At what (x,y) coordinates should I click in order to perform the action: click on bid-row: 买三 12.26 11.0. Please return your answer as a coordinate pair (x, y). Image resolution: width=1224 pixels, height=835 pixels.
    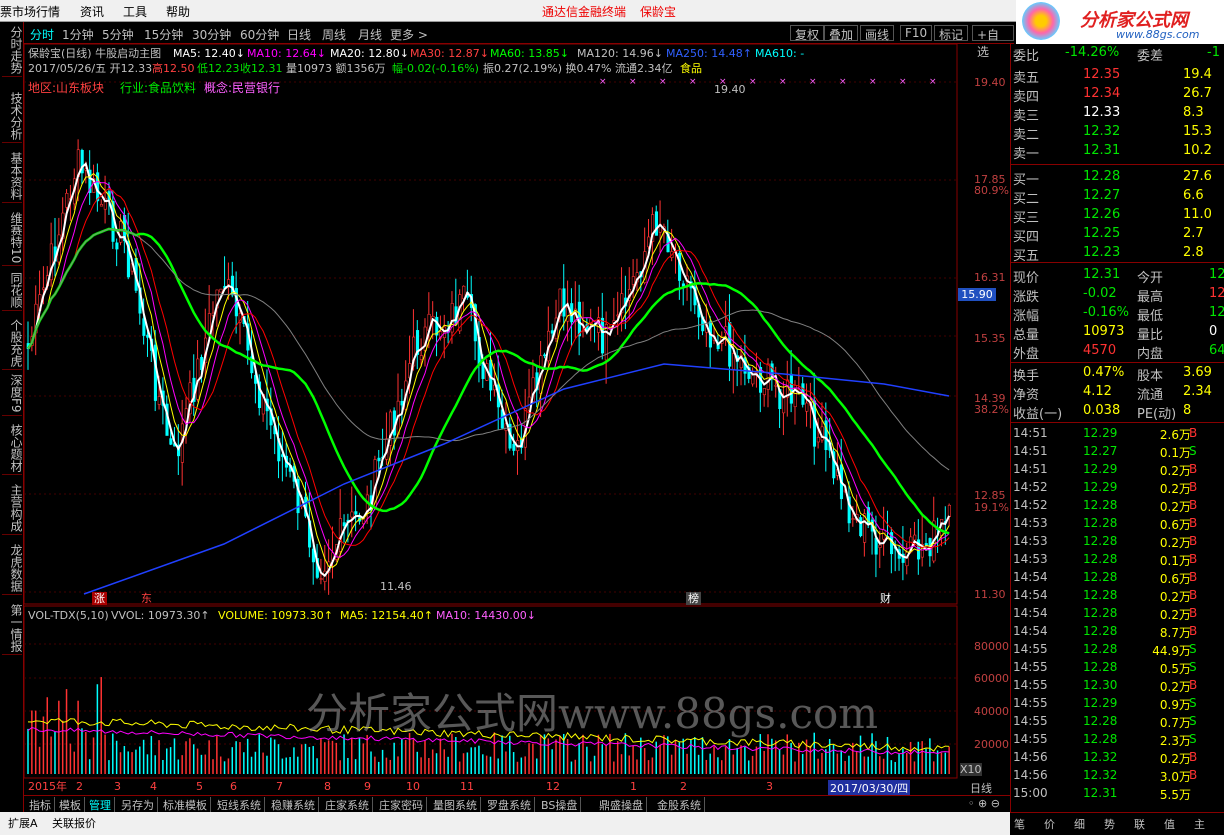
    Looking at the image, I should click on (1117, 216).